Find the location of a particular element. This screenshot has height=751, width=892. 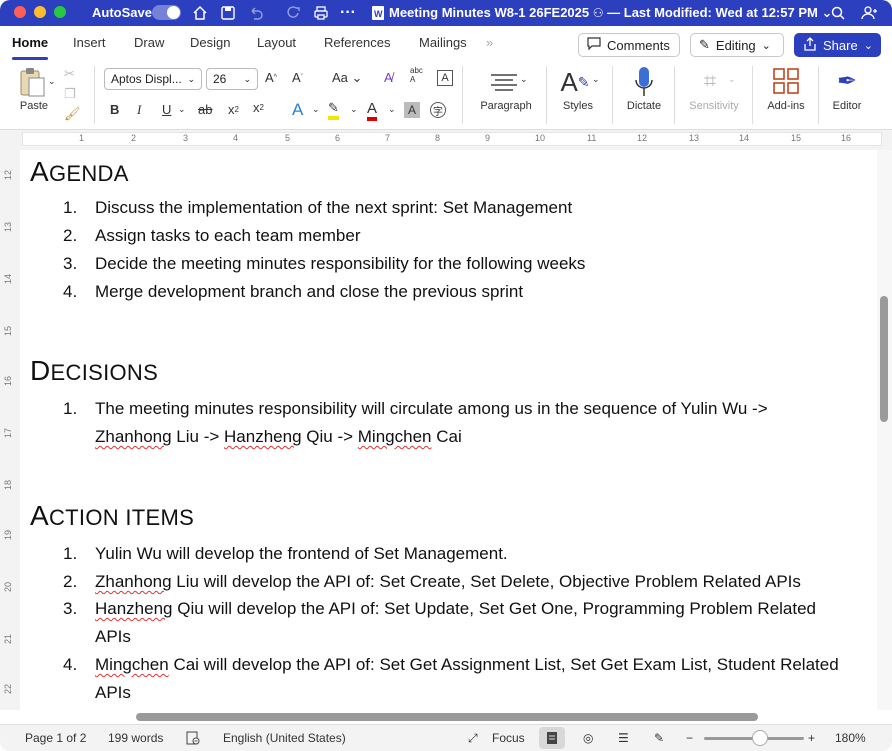

superscript-button: x2 is located at coordinates (258, 107).